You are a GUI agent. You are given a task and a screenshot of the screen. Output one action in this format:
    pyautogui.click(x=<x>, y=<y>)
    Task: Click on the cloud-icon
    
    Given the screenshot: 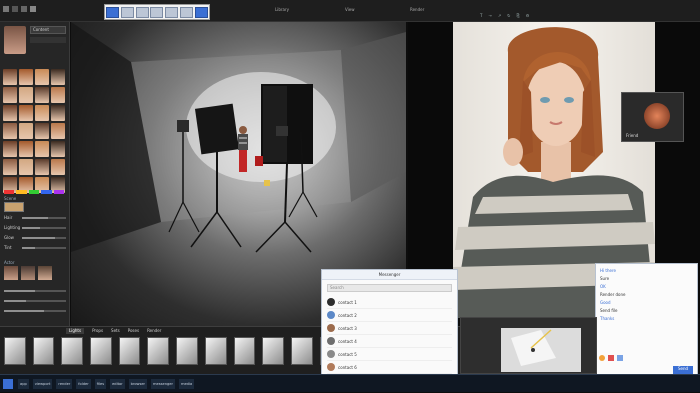 What is the action you would take?
    pyautogui.click(x=142, y=12)
    